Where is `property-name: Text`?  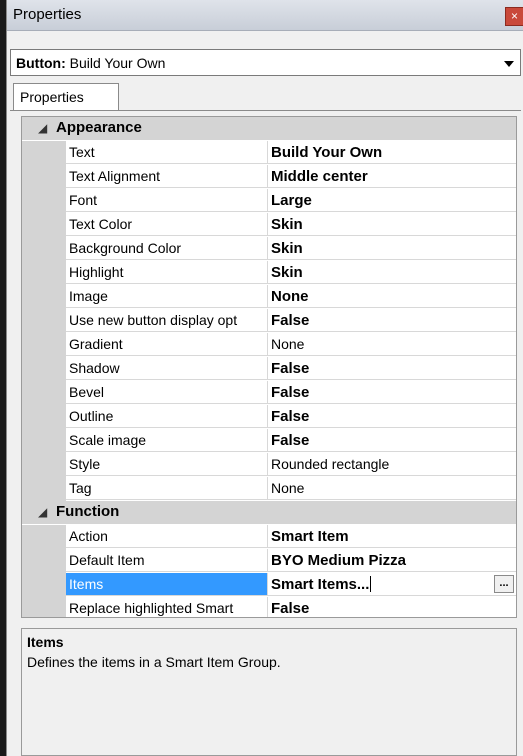 property-name: Text is located at coordinates (167, 152).